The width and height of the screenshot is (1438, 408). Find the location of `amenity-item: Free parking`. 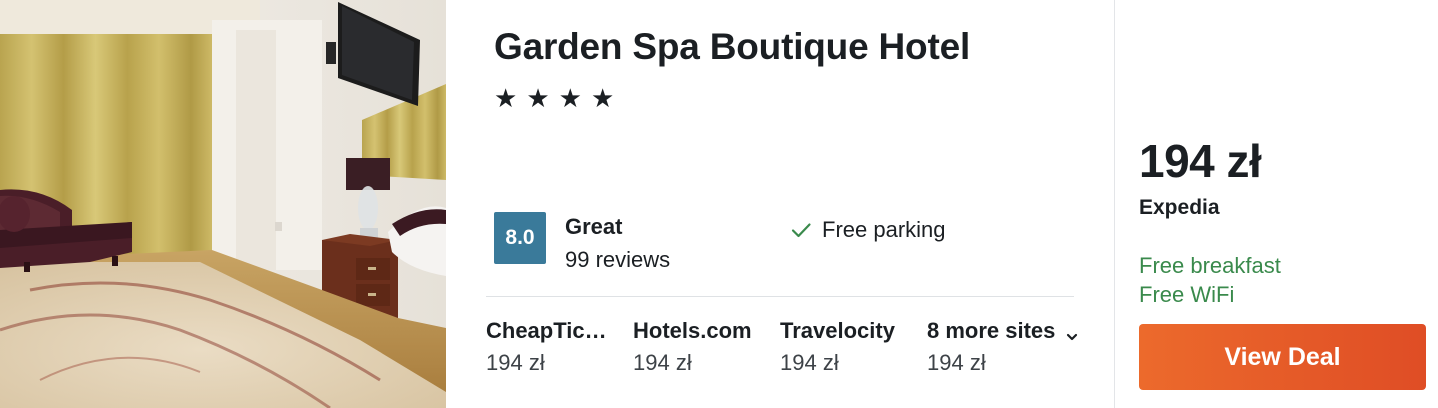

amenity-item: Free parking is located at coordinates (868, 230).